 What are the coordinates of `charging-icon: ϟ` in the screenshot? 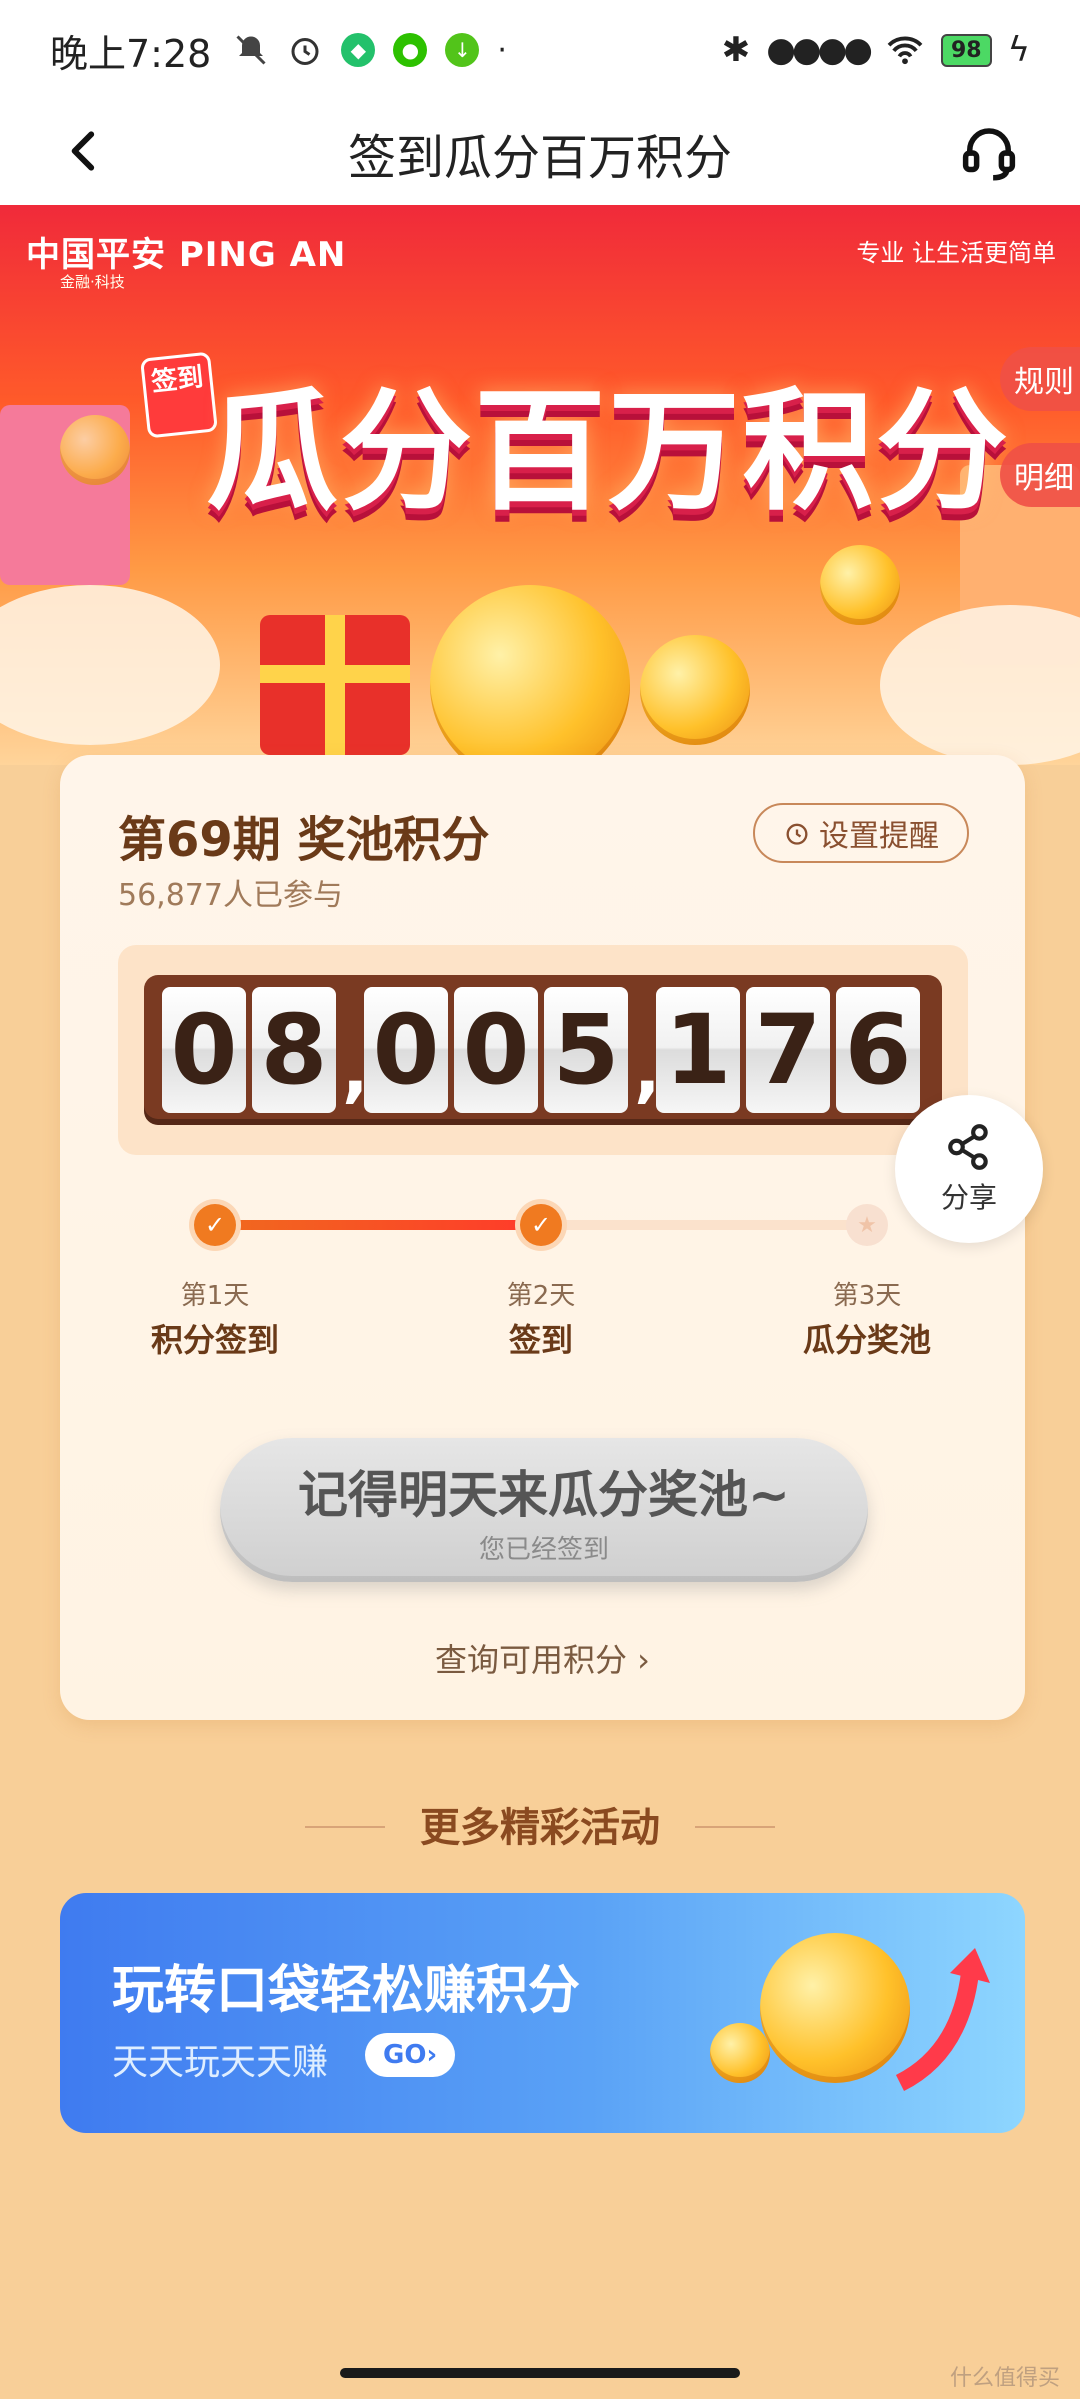 It's located at (1018, 50).